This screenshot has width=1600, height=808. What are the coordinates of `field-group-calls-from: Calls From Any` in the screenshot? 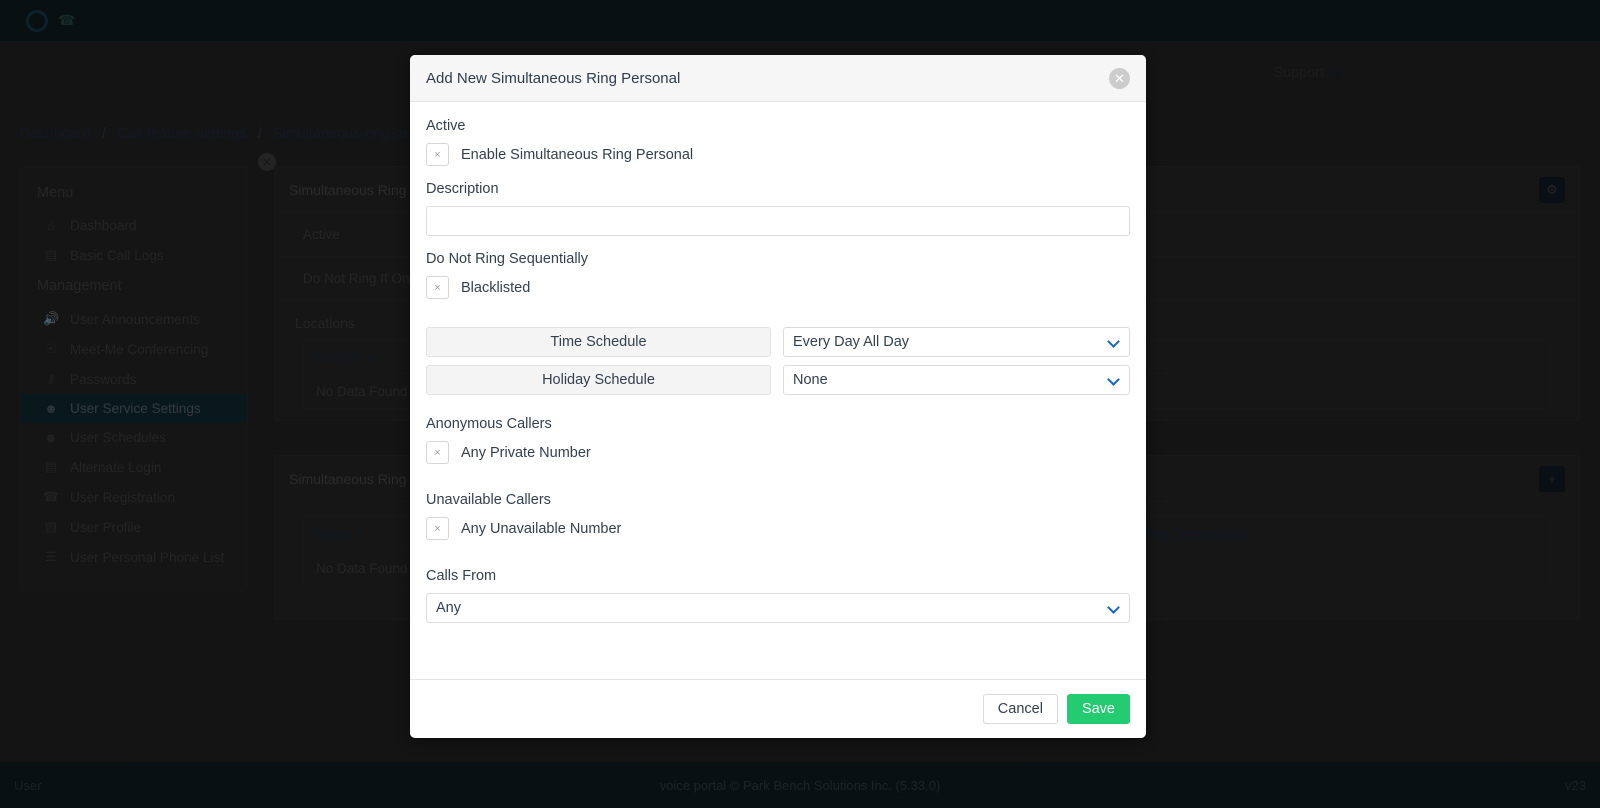 It's located at (778, 595).